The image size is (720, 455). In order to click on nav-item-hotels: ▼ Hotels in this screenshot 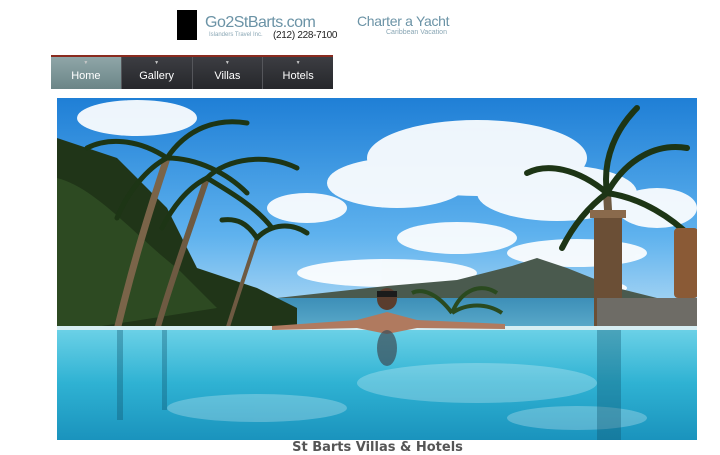, I will do `click(298, 73)`.